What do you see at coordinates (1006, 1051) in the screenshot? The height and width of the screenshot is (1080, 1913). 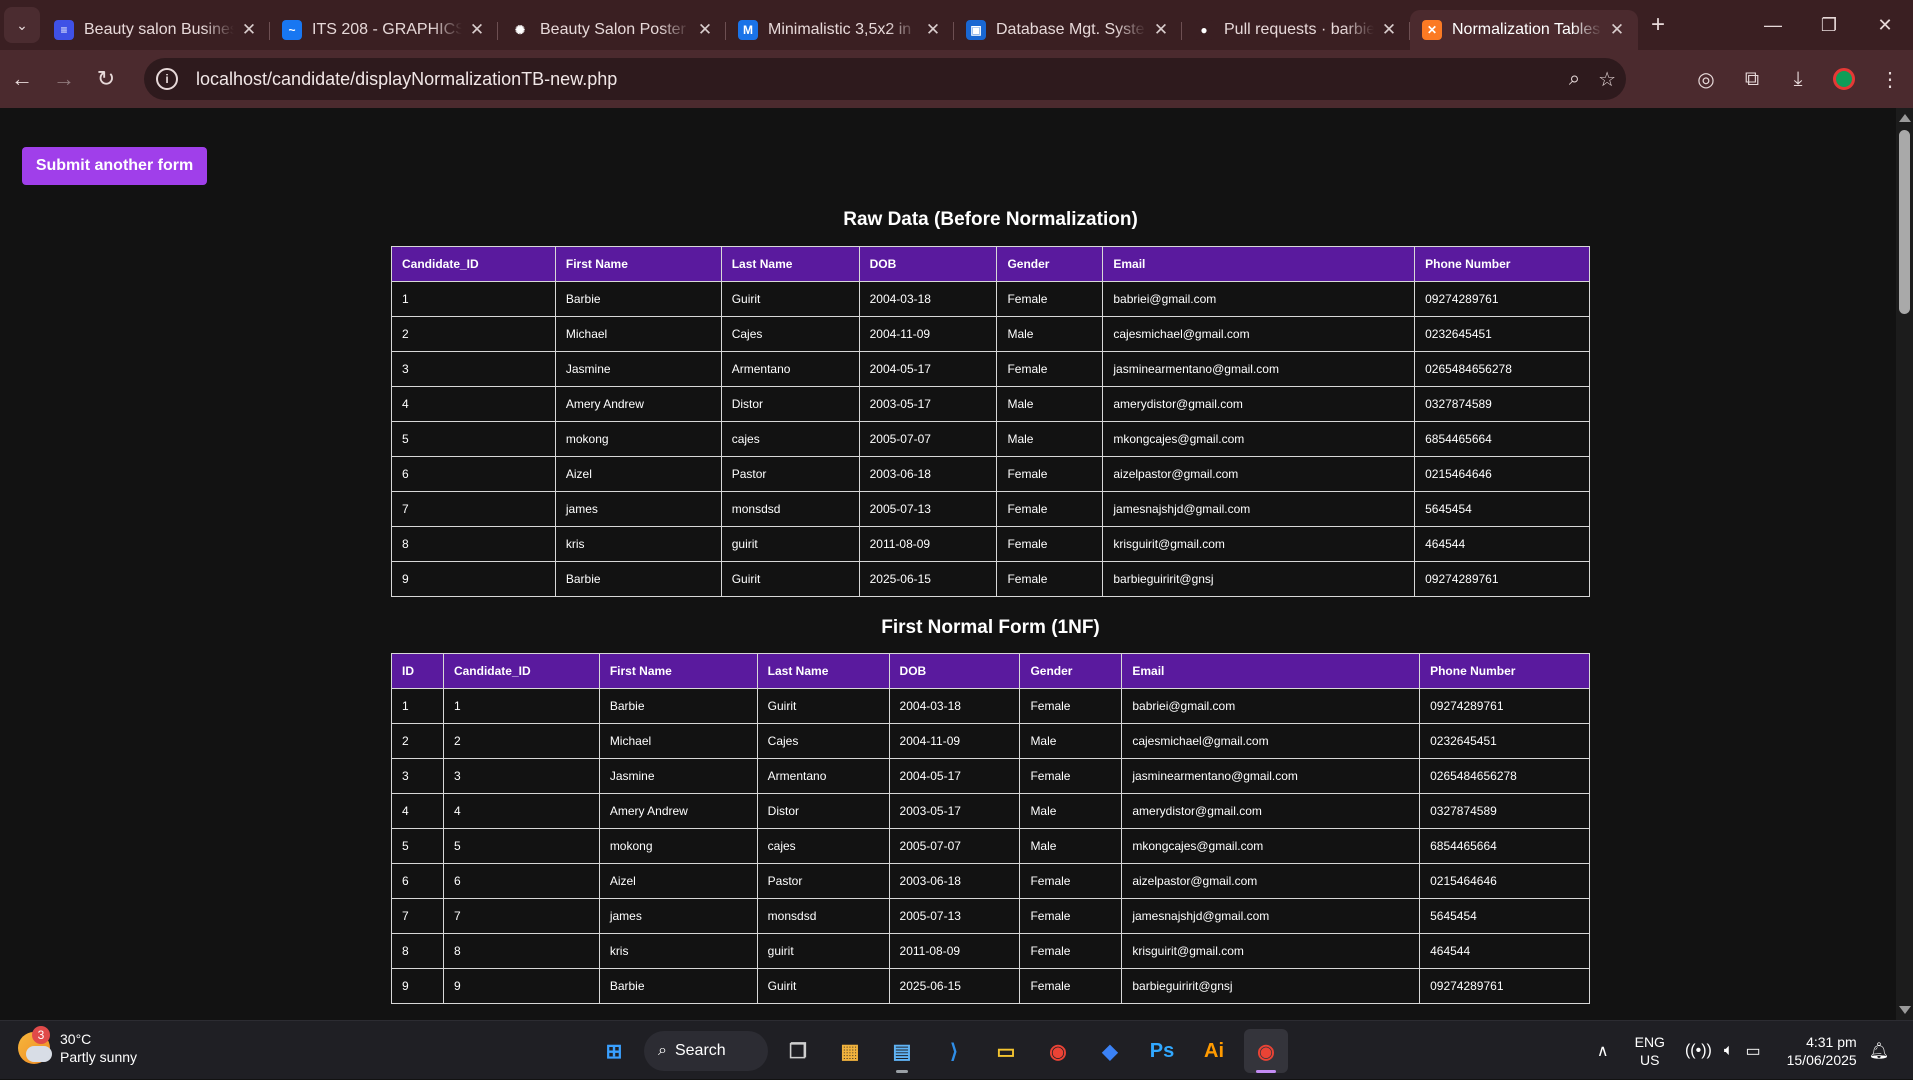 I see `file-explorer-icon: ▭` at bounding box center [1006, 1051].